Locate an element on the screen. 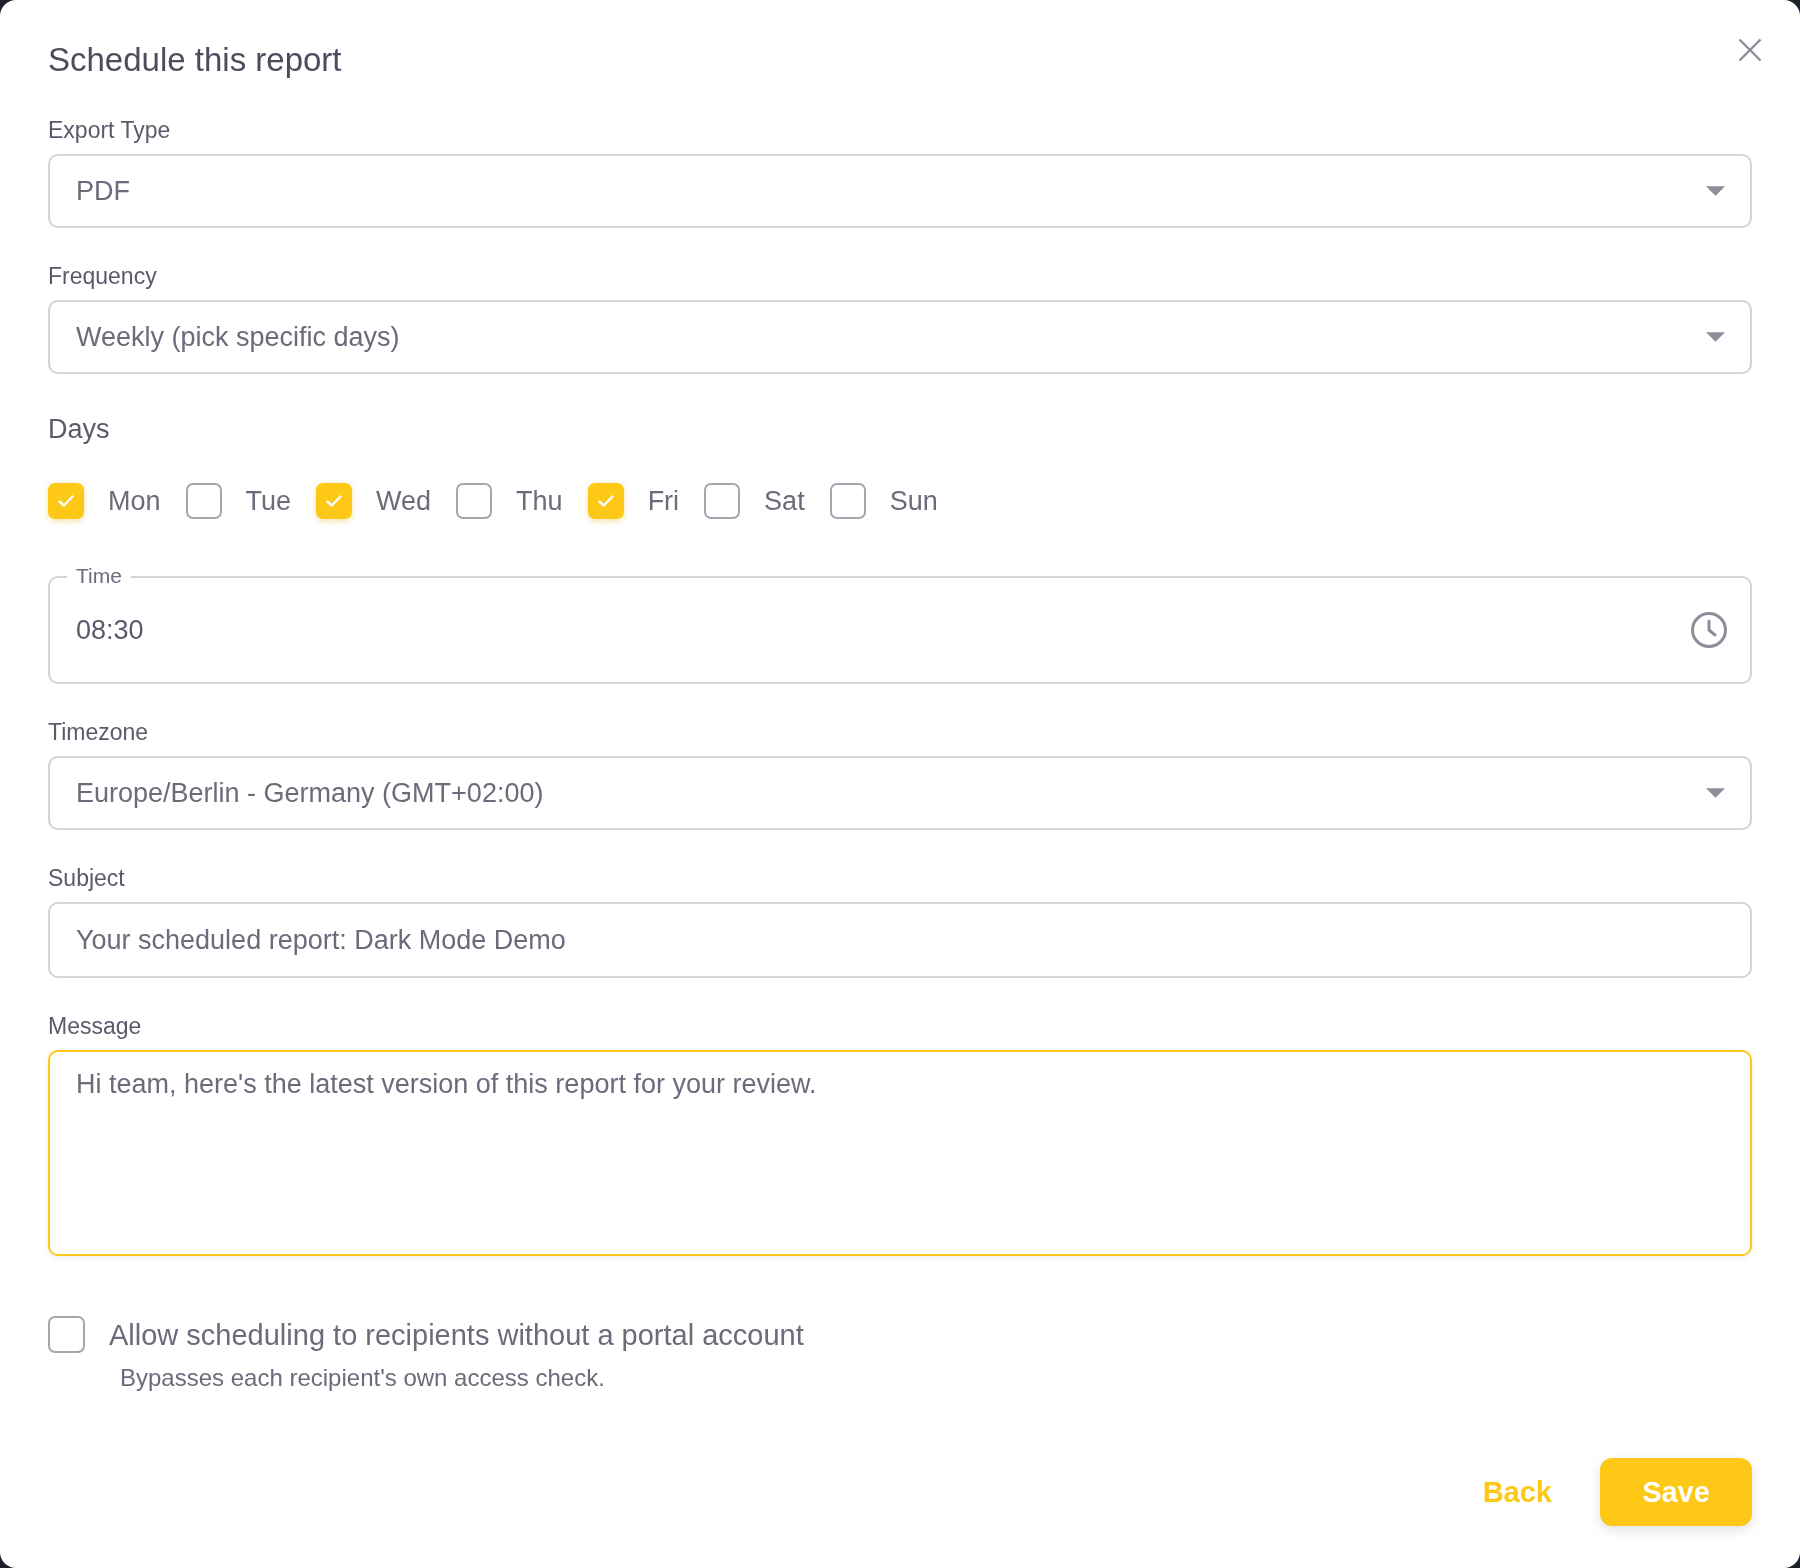  textarea-field: Hi team, here's the latest version of this report for your review. is located at coordinates (900, 1153).